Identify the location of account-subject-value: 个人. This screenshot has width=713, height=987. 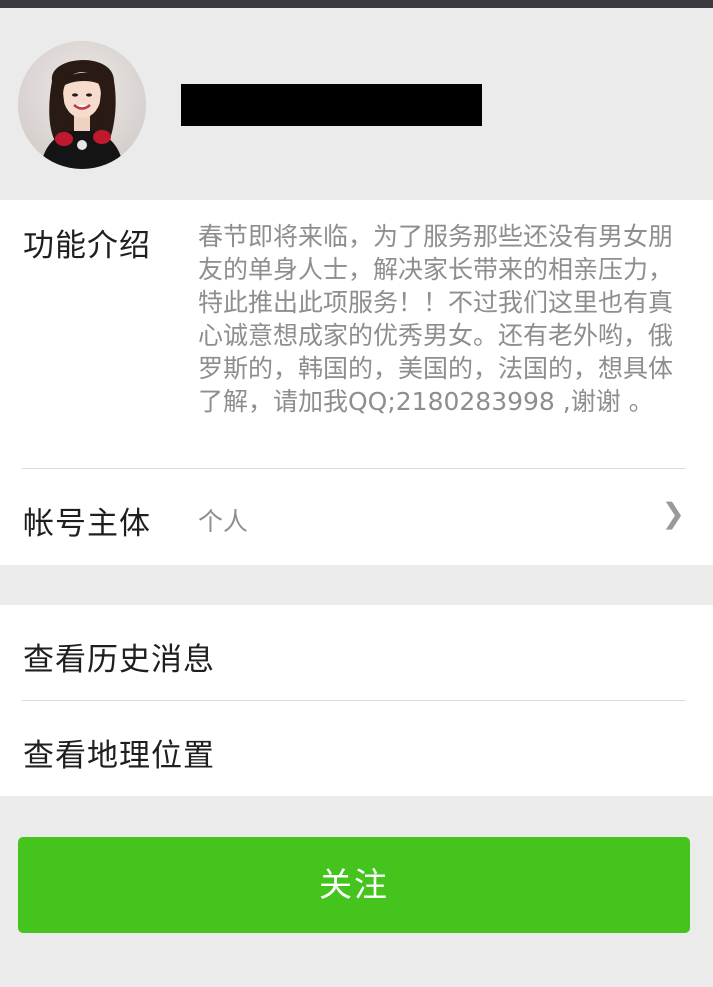
(223, 521).